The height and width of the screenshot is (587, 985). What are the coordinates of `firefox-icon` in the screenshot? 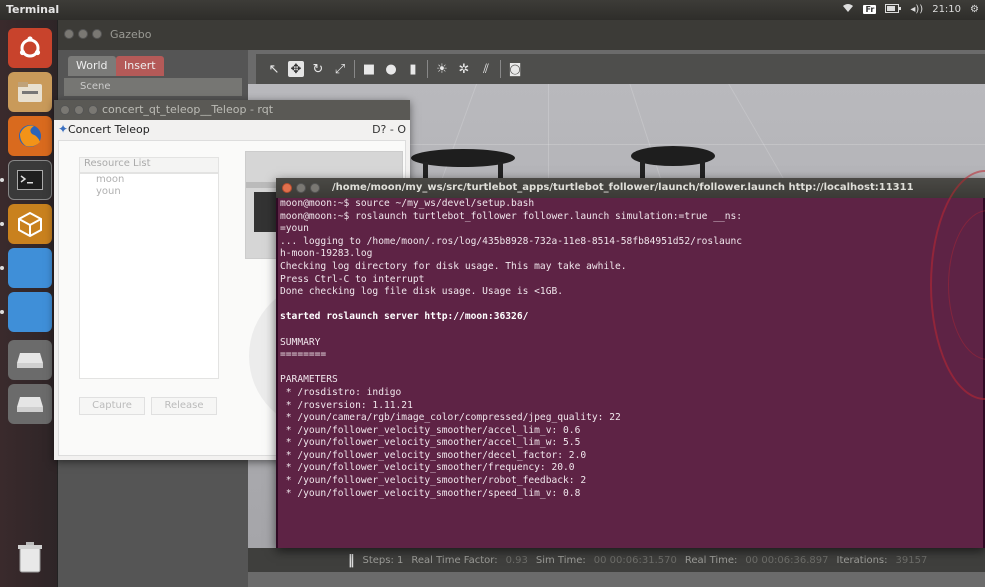 It's located at (30, 136).